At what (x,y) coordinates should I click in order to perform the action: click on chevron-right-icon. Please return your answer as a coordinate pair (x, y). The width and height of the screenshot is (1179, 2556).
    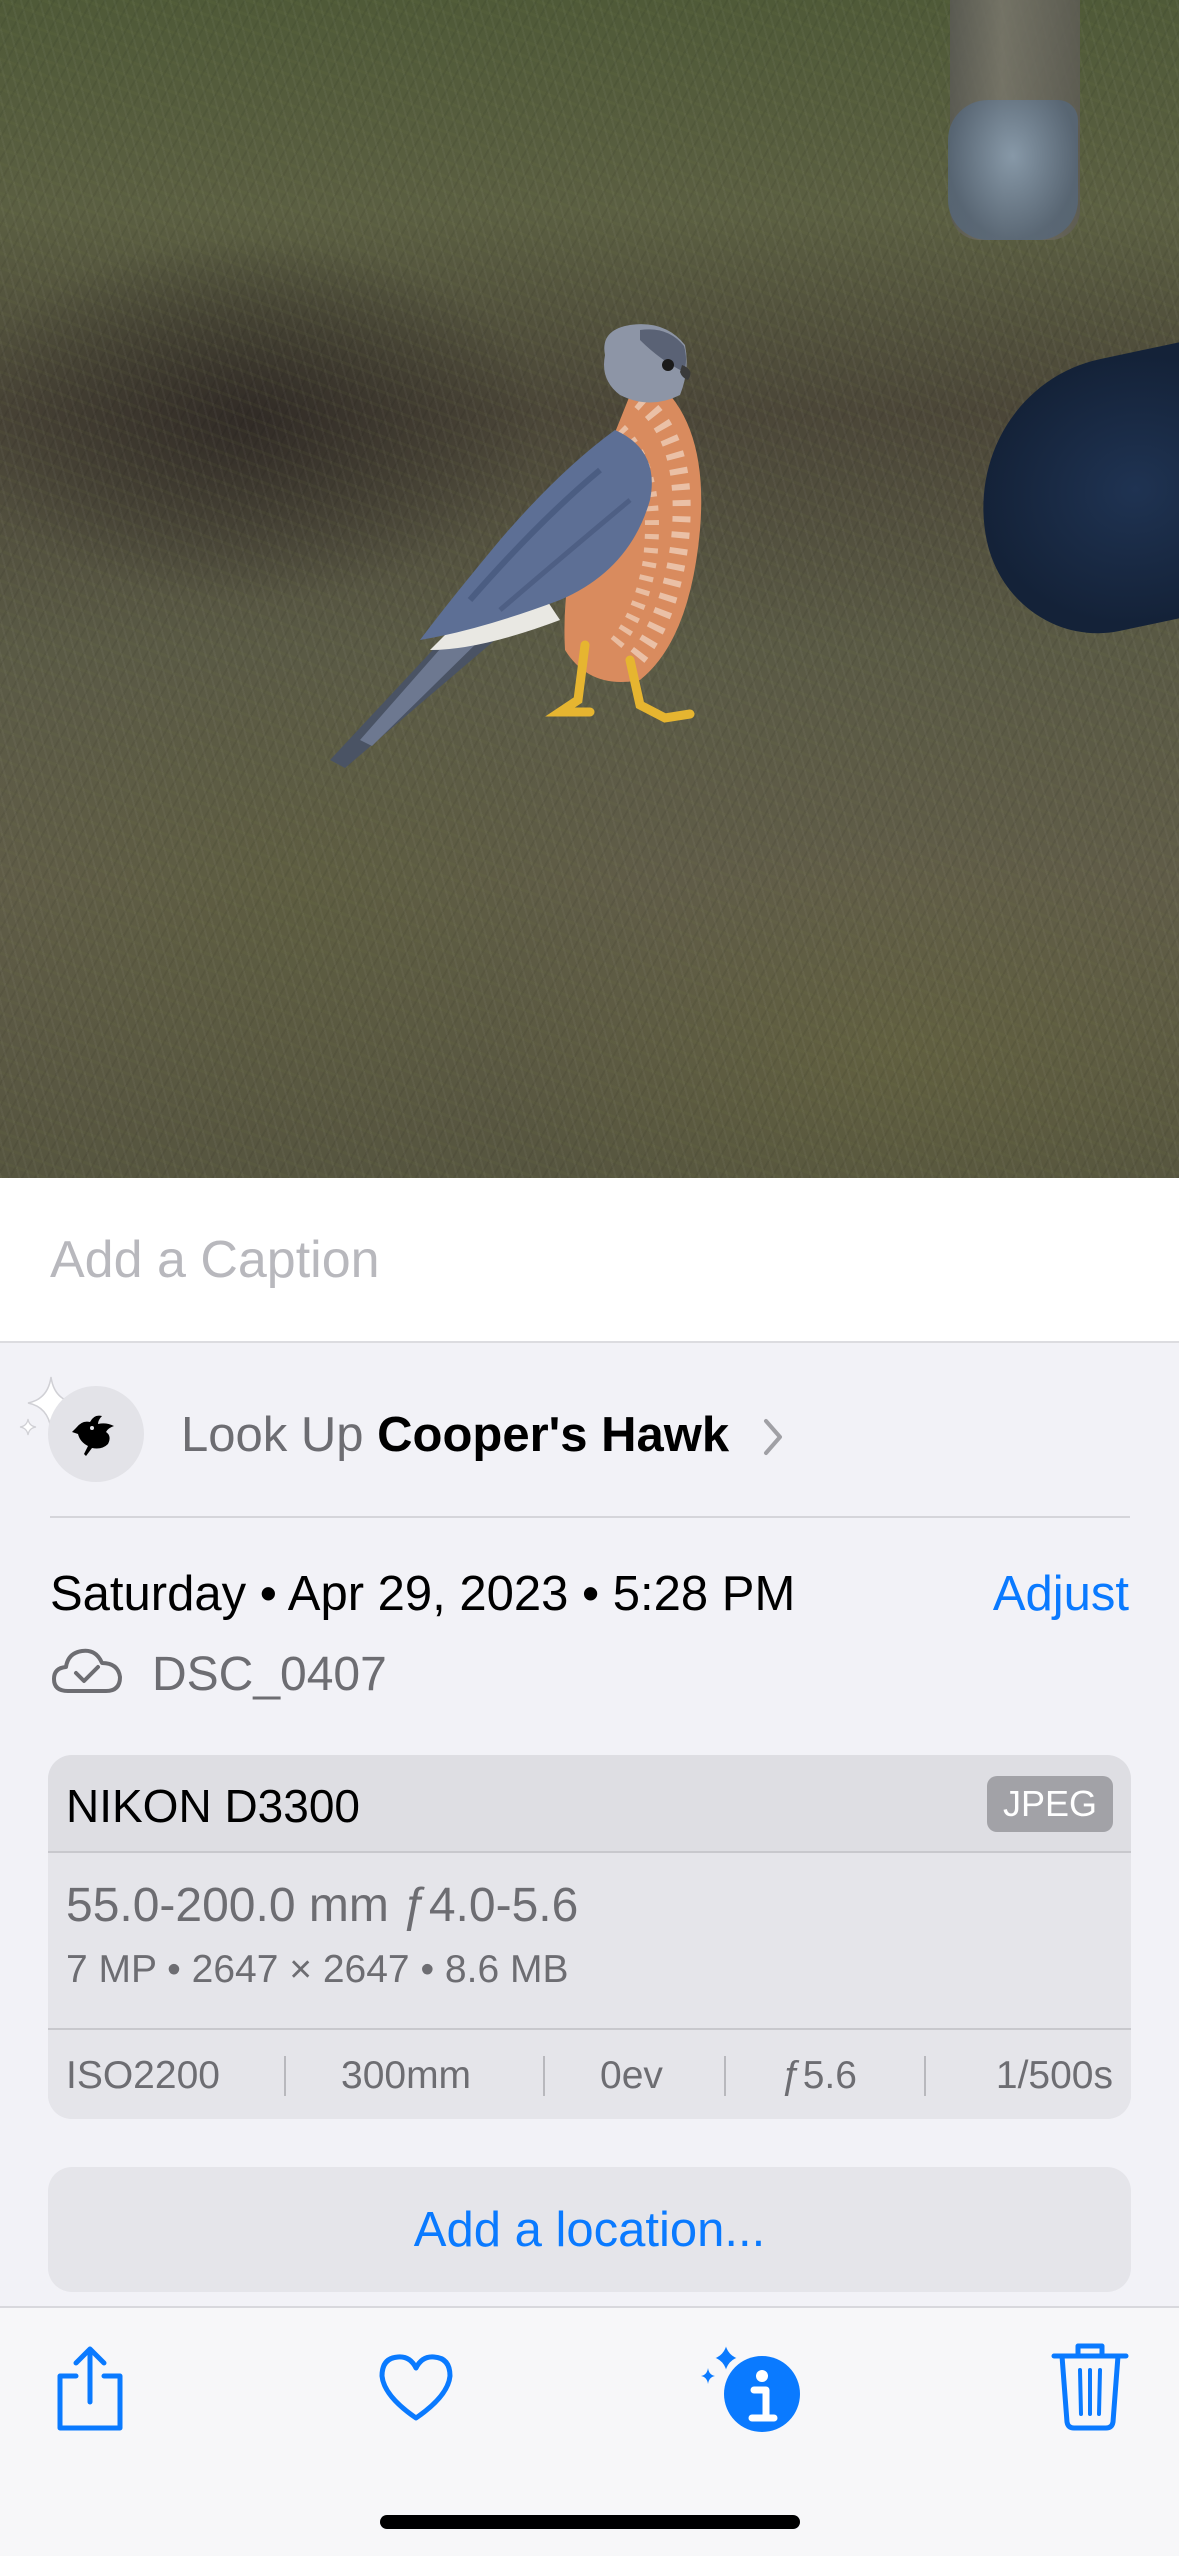
    Looking at the image, I should click on (773, 1437).